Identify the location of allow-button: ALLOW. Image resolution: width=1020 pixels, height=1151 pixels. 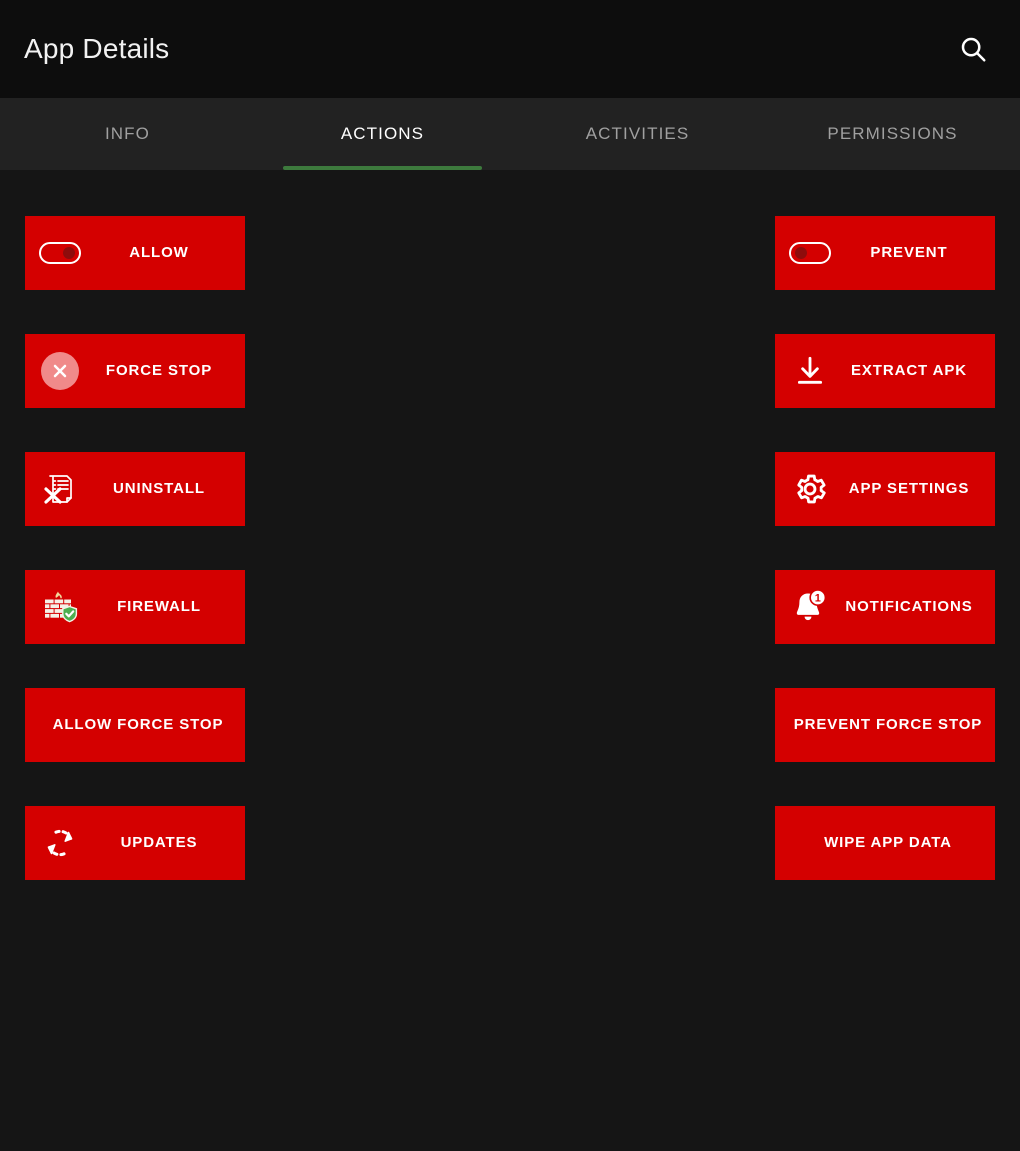
(135, 253).